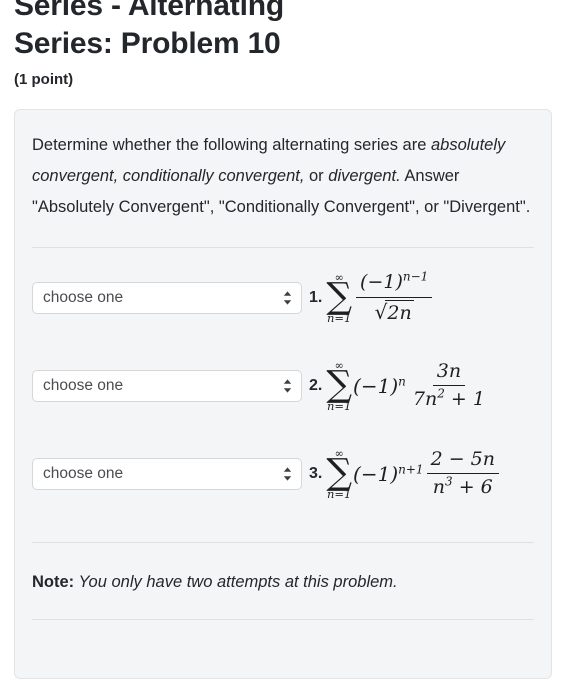  Describe the element at coordinates (147, 43) in the screenshot. I see `page-title-line-2: Series: Problem 10` at that location.